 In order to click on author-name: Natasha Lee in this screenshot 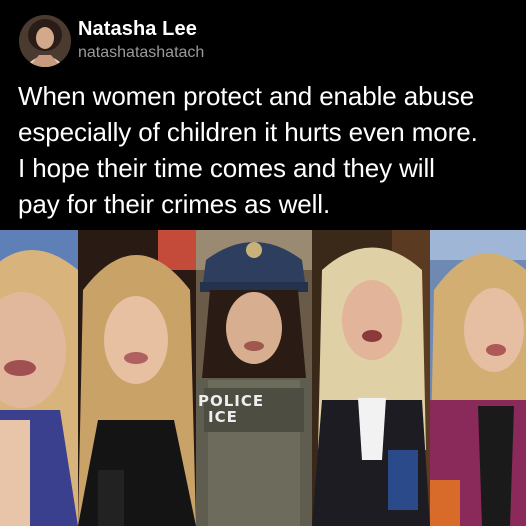, I will do `click(137, 29)`.